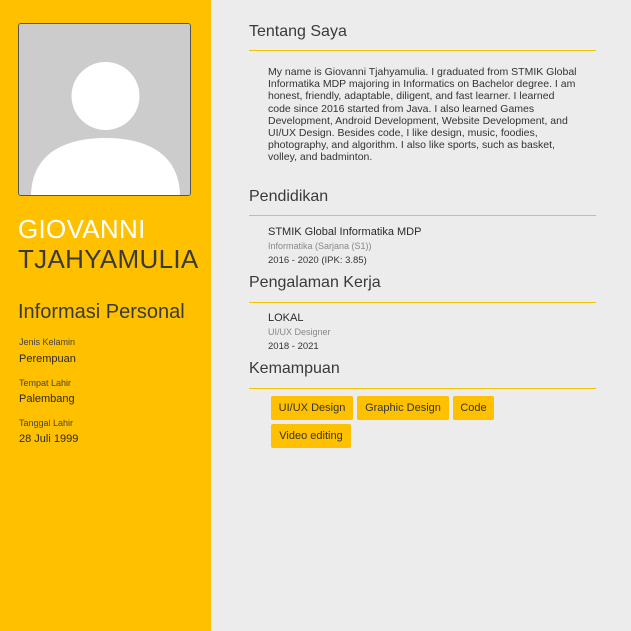  Describe the element at coordinates (299, 332) in the screenshot. I see `experience-role: UI/UX Designer` at that location.